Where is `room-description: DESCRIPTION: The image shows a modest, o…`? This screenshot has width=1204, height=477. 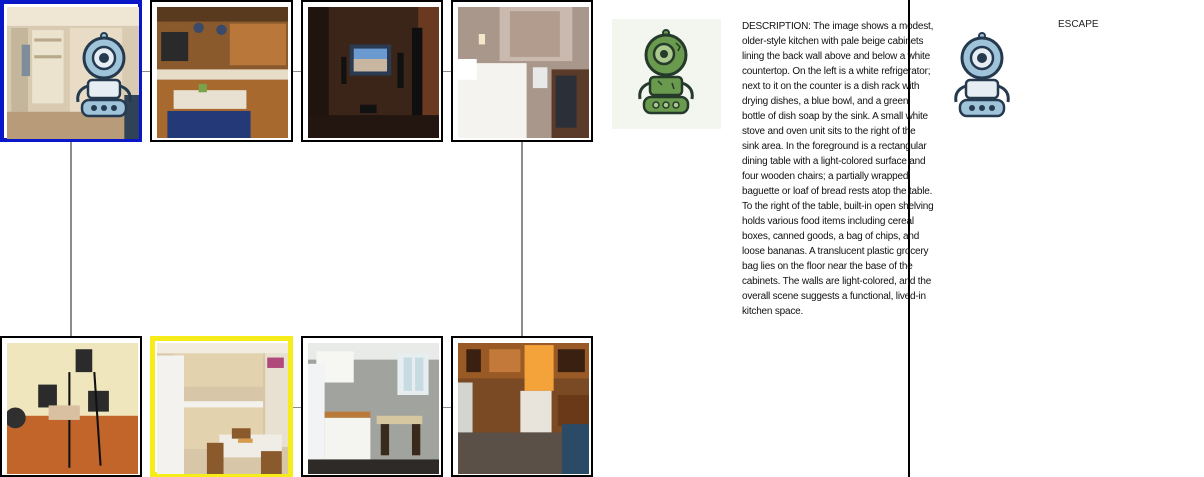
room-description: DESCRIPTION: The image shows a modest, o… is located at coordinates (838, 169).